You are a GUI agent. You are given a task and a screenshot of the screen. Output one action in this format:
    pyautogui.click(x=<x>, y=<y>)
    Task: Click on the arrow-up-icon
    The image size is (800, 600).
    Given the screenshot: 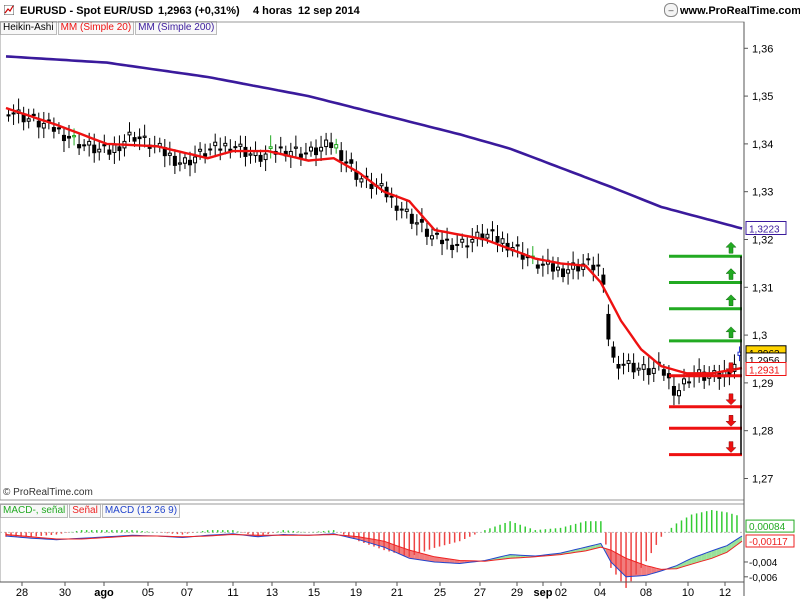 What is the action you would take?
    pyautogui.click(x=731, y=332)
    